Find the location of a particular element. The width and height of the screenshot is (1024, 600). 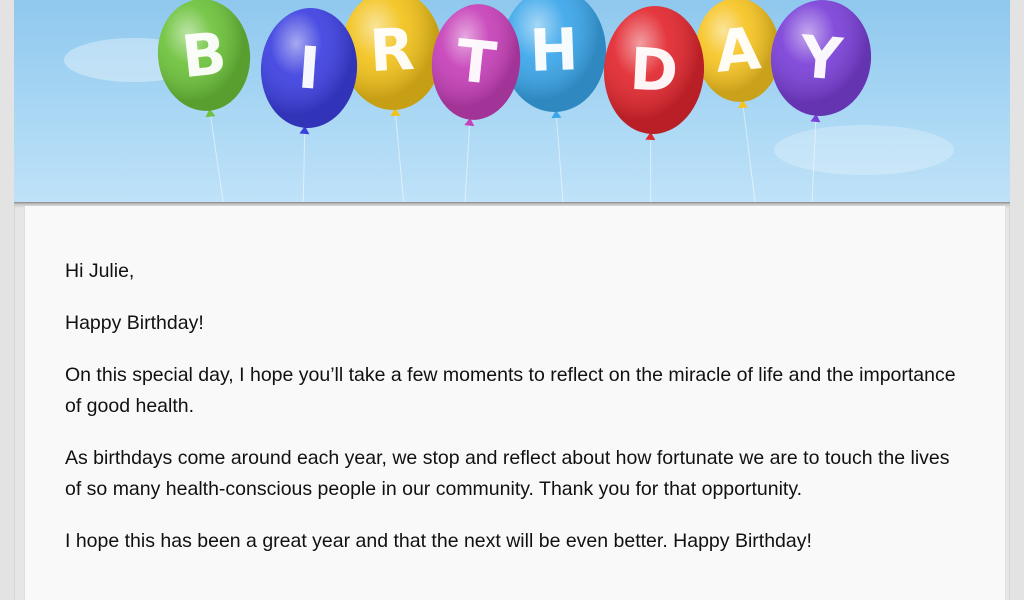

balloon-i-1: I is located at coordinates (309, 105).